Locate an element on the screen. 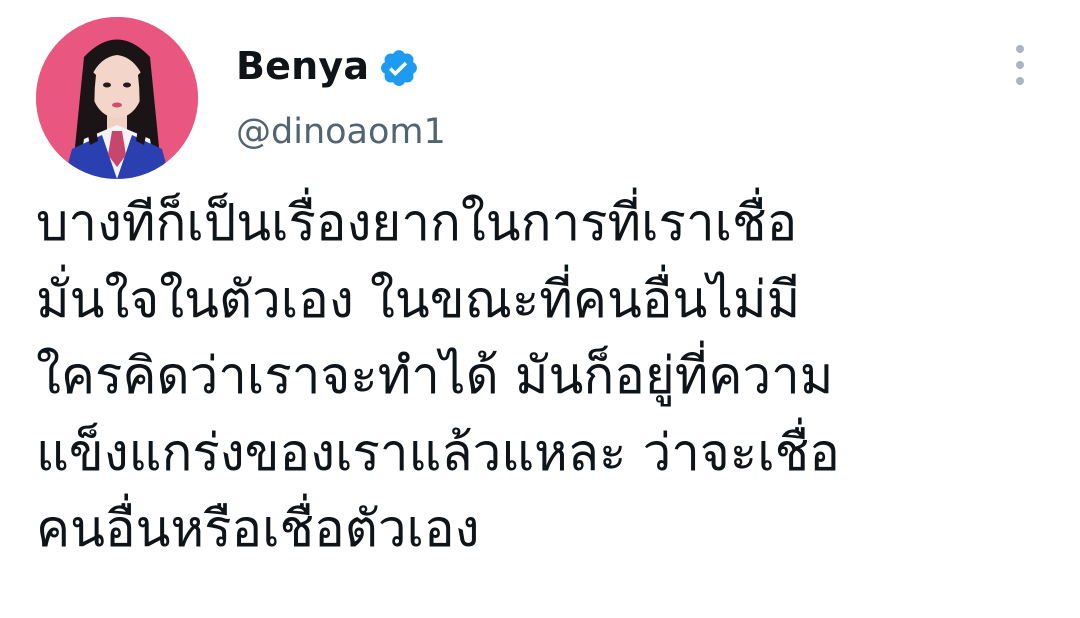 The height and width of the screenshot is (618, 1080). more-options-button is located at coordinates (1020, 65).